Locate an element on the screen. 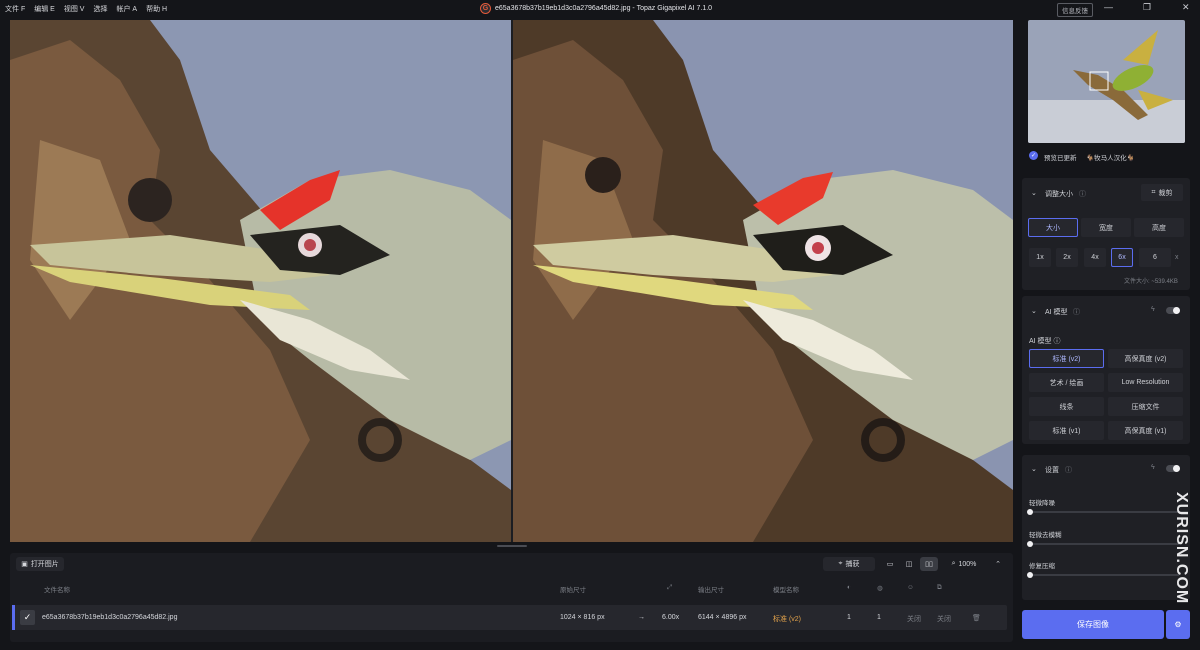  menu-edit: 编辑 E is located at coordinates (44, 9).